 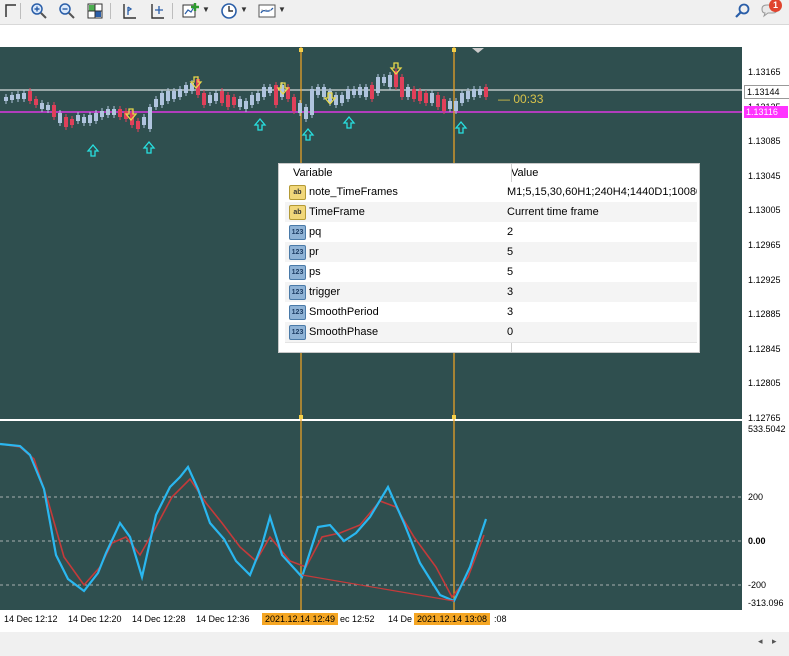 I want to click on crosshair-time-label: 2021.12.14 12:49, so click(x=300, y=619).